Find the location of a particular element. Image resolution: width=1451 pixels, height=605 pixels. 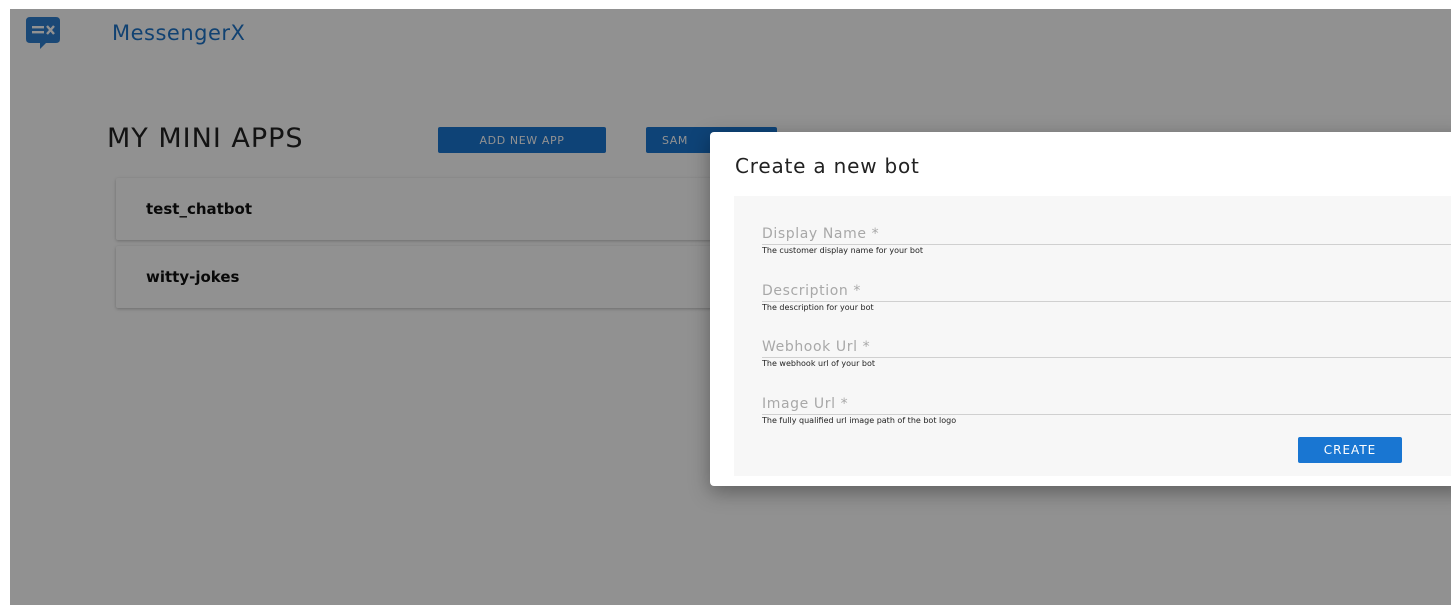

create-button: CREATE is located at coordinates (1350, 450).